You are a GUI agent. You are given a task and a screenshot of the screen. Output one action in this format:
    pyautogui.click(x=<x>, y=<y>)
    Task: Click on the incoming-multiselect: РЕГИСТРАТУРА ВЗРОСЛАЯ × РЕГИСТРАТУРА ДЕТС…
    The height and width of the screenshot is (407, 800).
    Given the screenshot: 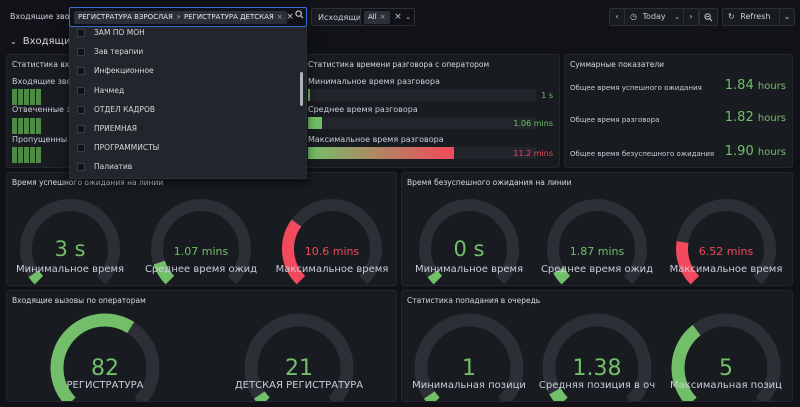 What is the action you would take?
    pyautogui.click(x=188, y=17)
    